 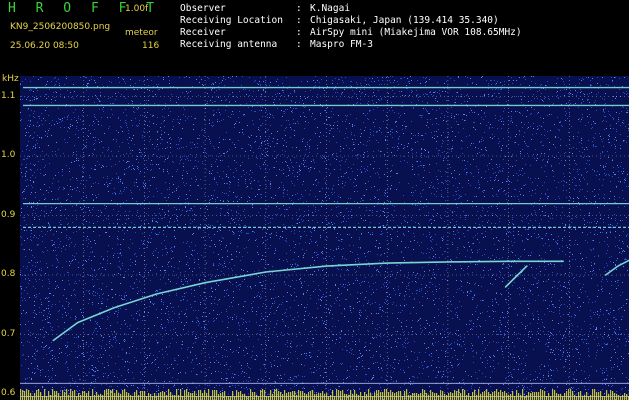 What do you see at coordinates (265, 8) in the screenshot?
I see `info-row-observer: Observer: K.Nagai` at bounding box center [265, 8].